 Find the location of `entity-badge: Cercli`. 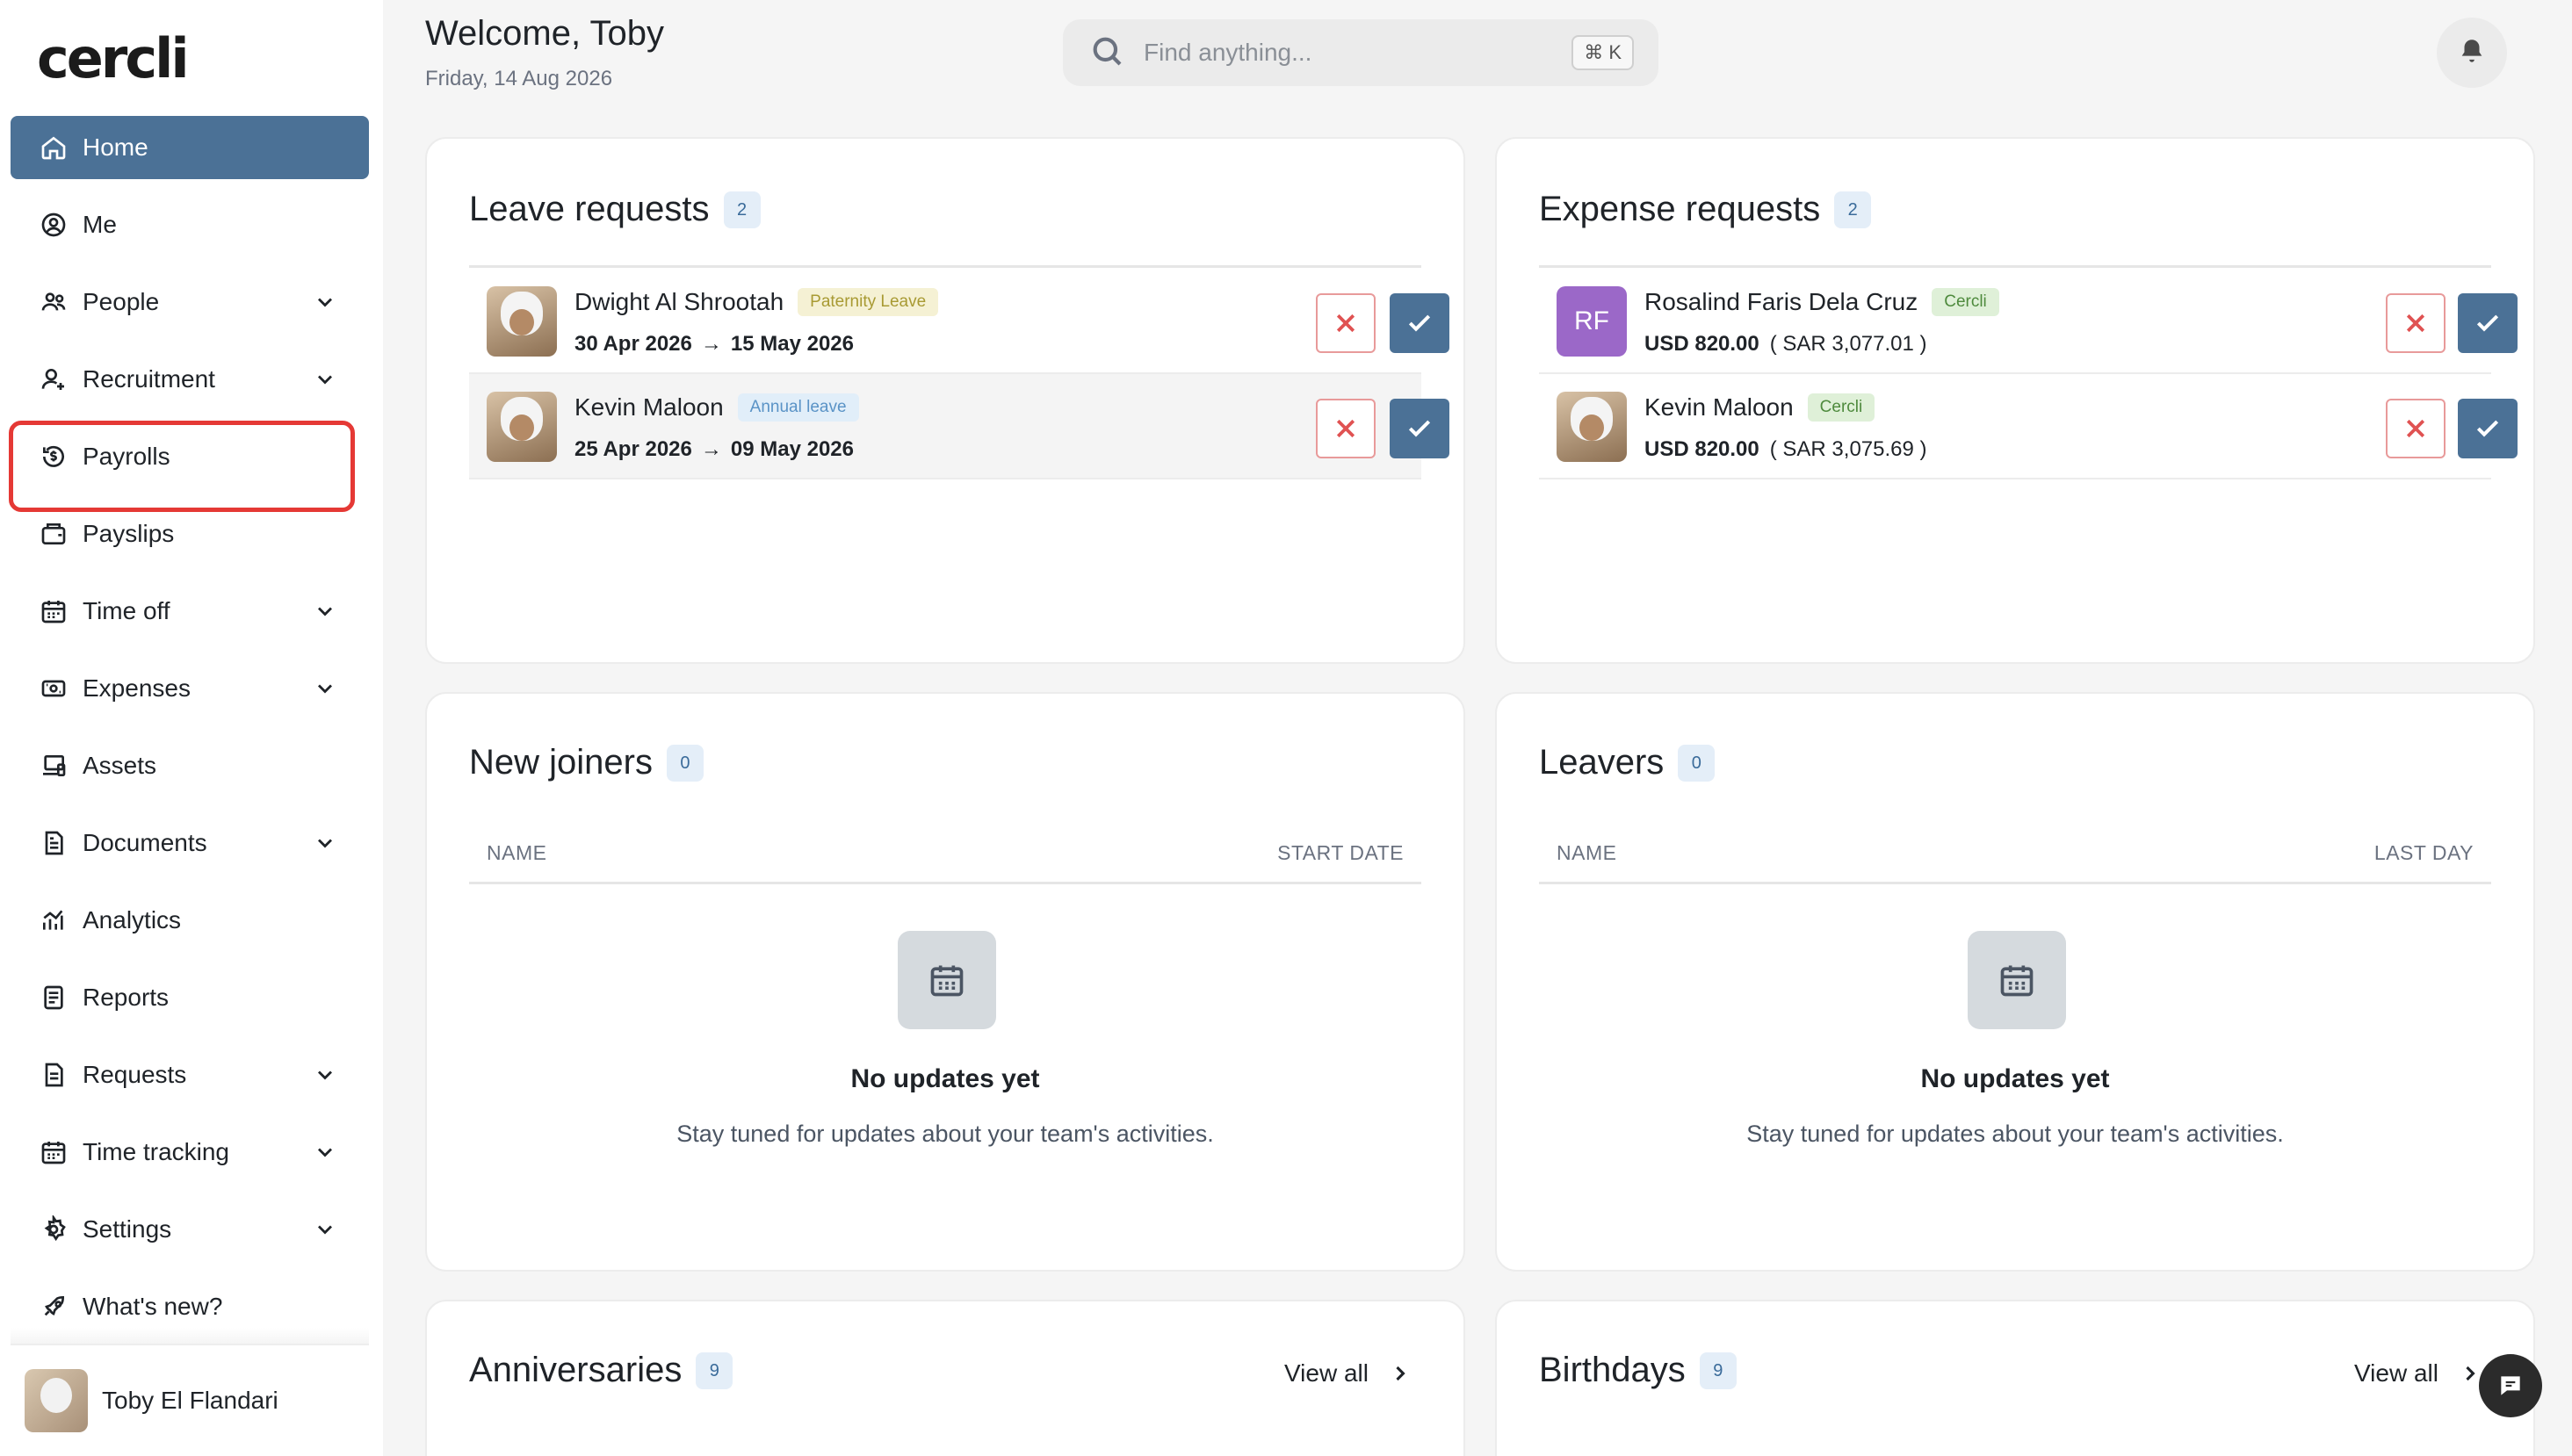

entity-badge: Cercli is located at coordinates (1841, 407).